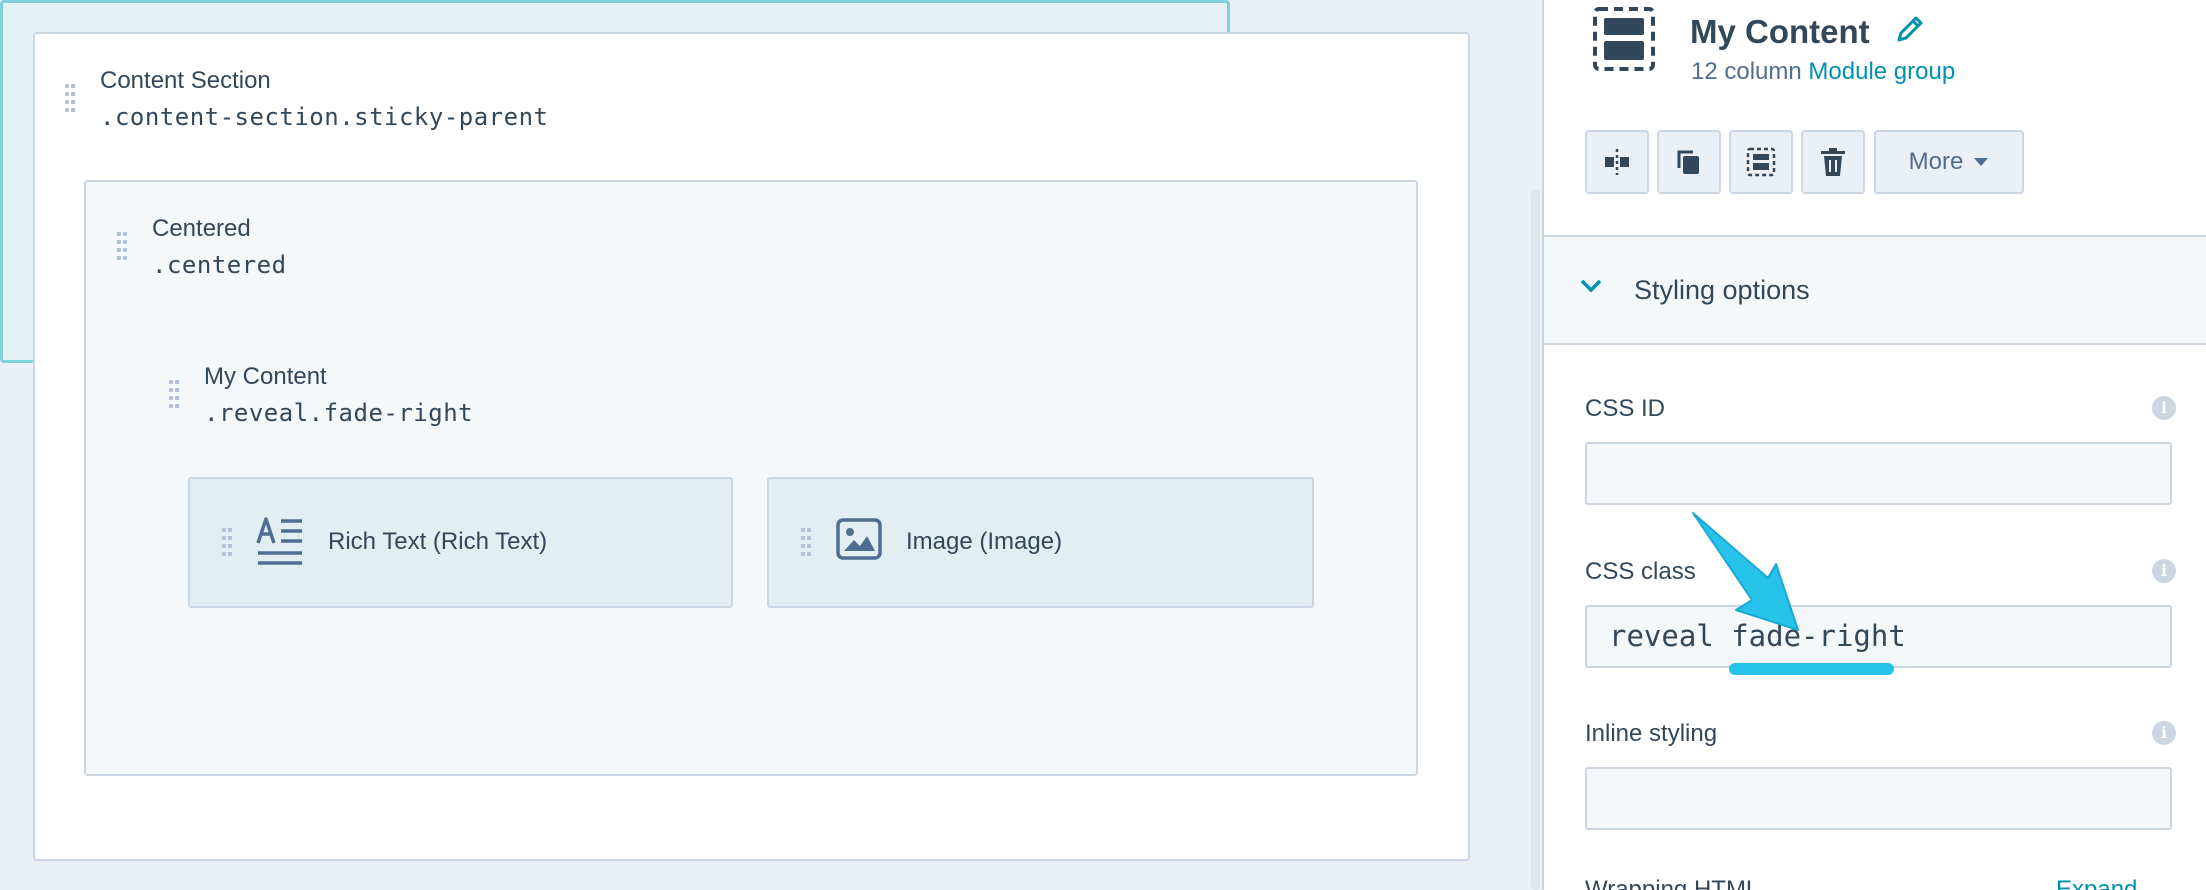 The image size is (2206, 890). What do you see at coordinates (1878, 636) in the screenshot?
I see `css-class-input: reveal fade-right` at bounding box center [1878, 636].